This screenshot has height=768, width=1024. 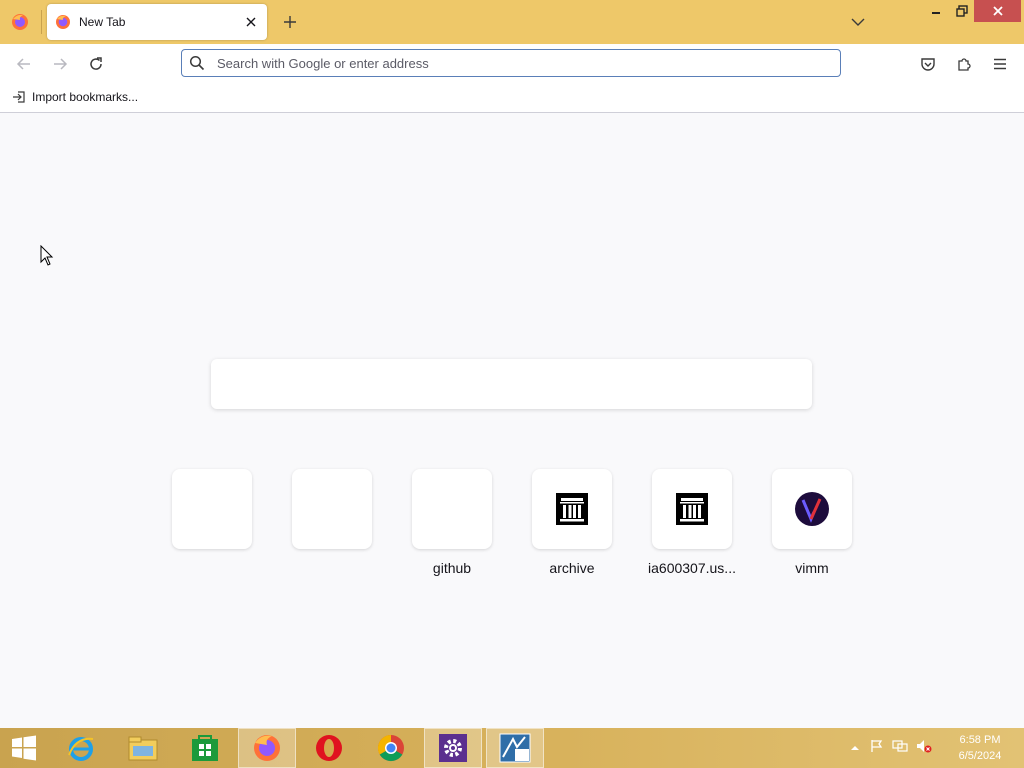 I want to click on taskbar-store, so click(x=205, y=748).